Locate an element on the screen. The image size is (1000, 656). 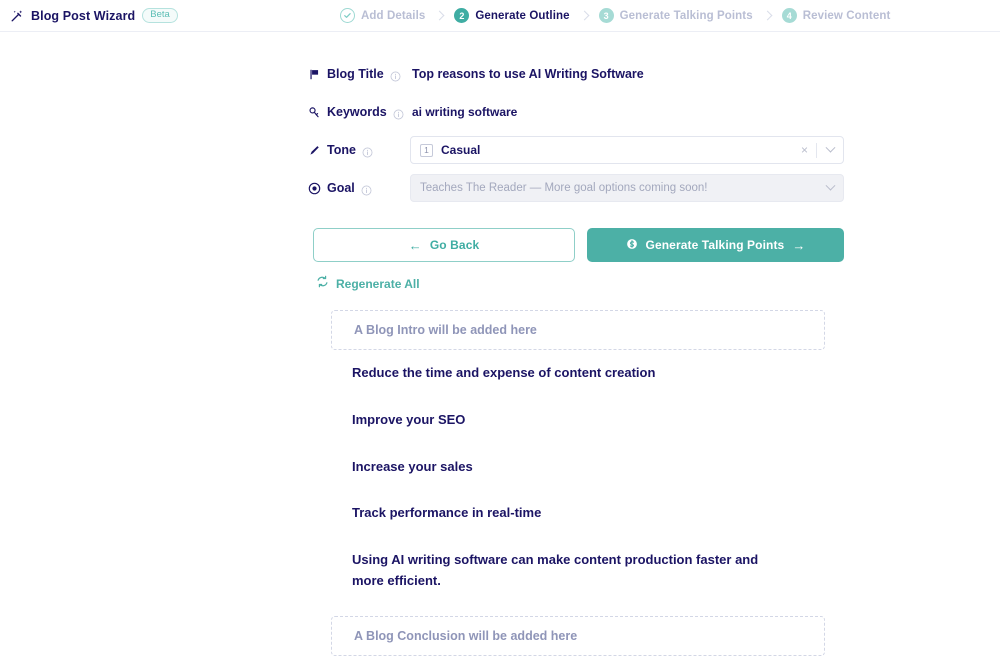
regenerate-all-label: Regenerate All is located at coordinates (378, 284).